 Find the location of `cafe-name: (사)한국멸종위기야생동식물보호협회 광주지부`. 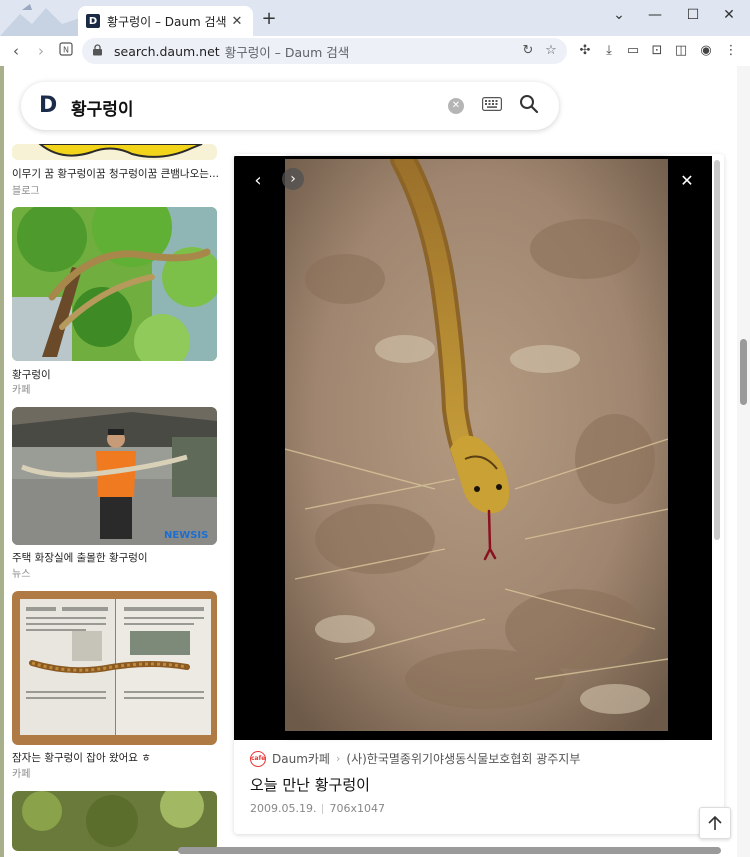

cafe-name: (사)한국멸종위기야생동식물보호협회 광주지부 is located at coordinates (463, 758).